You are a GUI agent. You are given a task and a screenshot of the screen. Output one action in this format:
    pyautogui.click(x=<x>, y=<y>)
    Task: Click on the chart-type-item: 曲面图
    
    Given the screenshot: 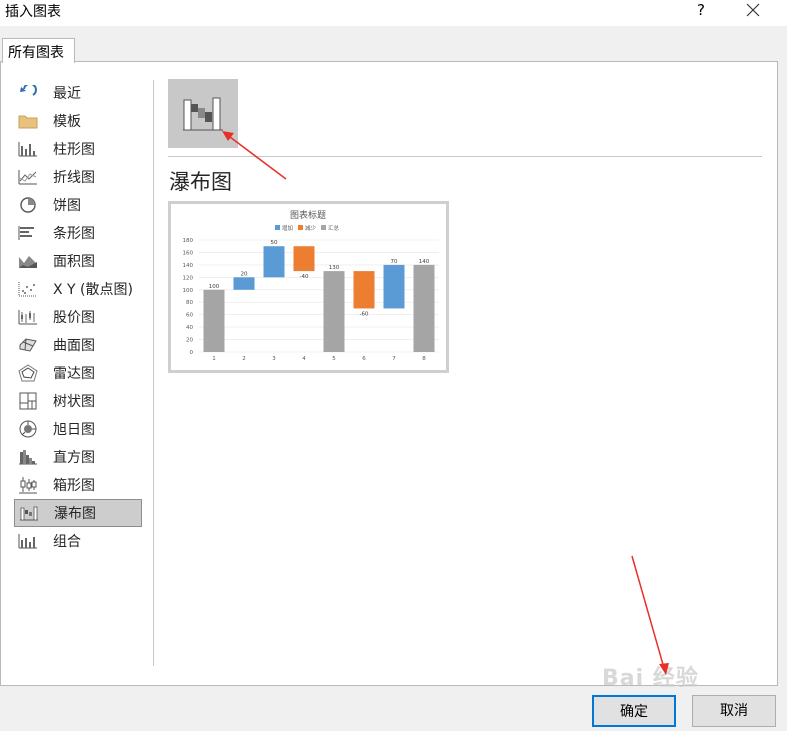 What is the action you would take?
    pyautogui.click(x=78, y=345)
    